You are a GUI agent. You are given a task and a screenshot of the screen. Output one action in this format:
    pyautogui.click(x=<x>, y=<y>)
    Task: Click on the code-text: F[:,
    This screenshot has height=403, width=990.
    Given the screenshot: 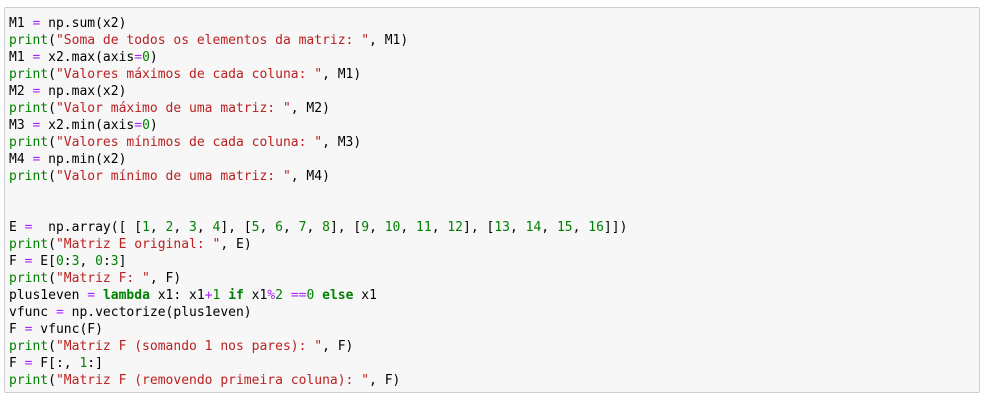 What is the action you would take?
    pyautogui.click(x=56, y=363)
    